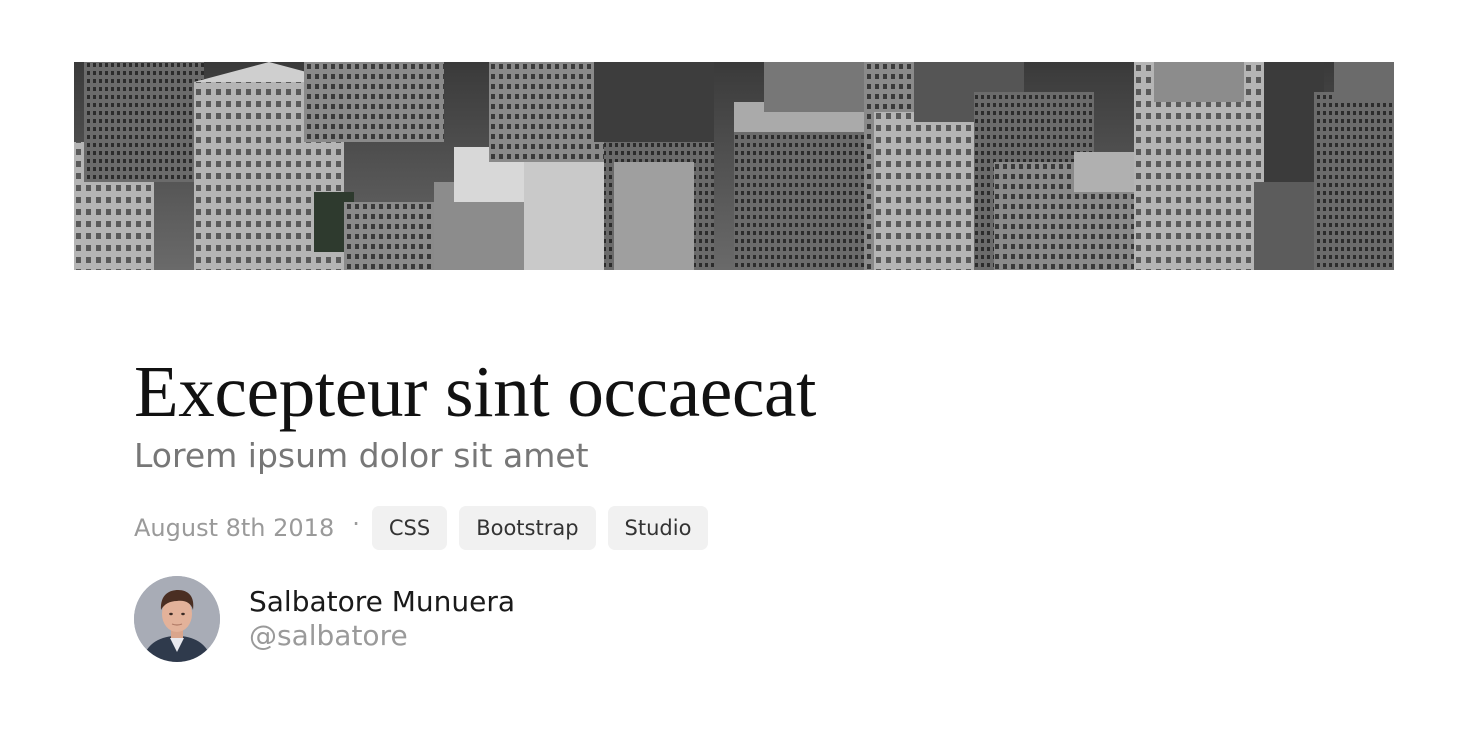 The image size is (1464, 737). I want to click on article-subtitle: Lorem ipsum dolor sit amet, so click(361, 455).